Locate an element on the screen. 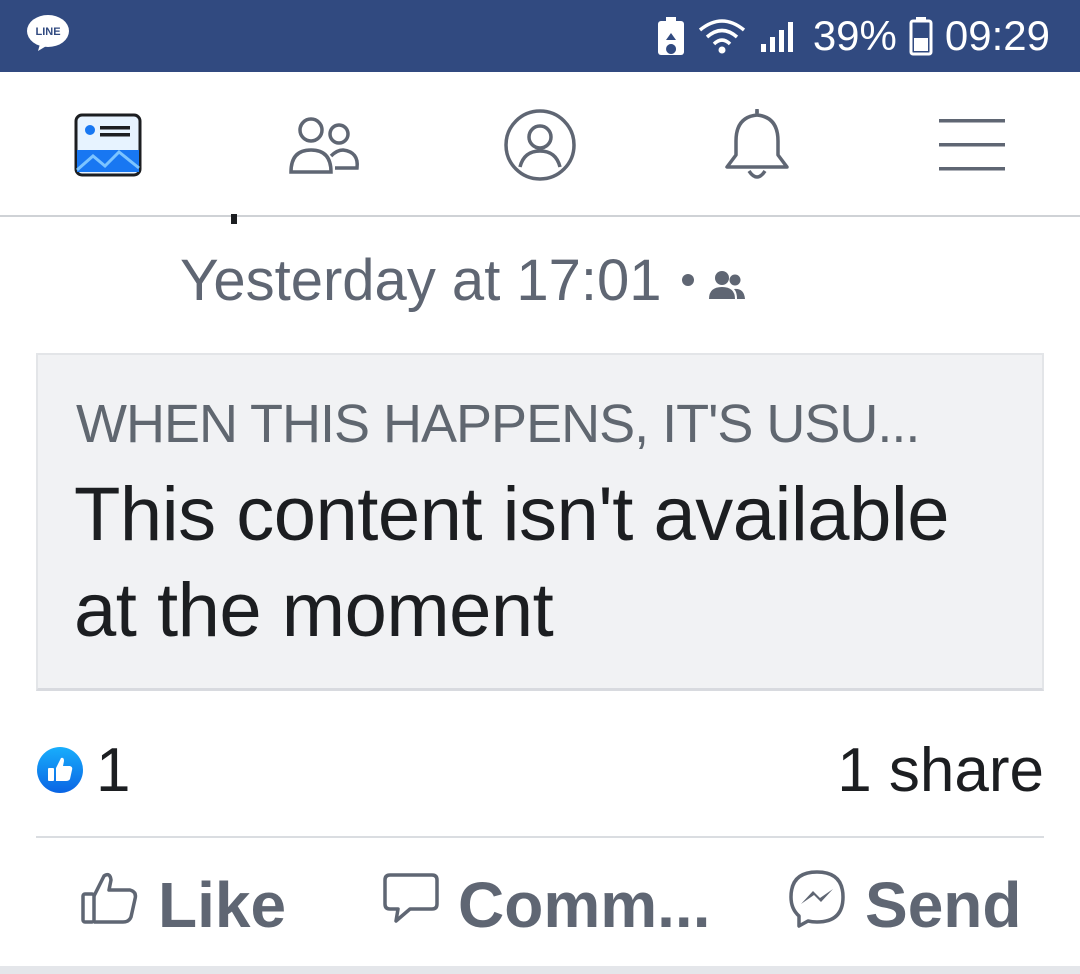 This screenshot has width=1080, height=974. reactions-summary: 1 1 share is located at coordinates (540, 771).